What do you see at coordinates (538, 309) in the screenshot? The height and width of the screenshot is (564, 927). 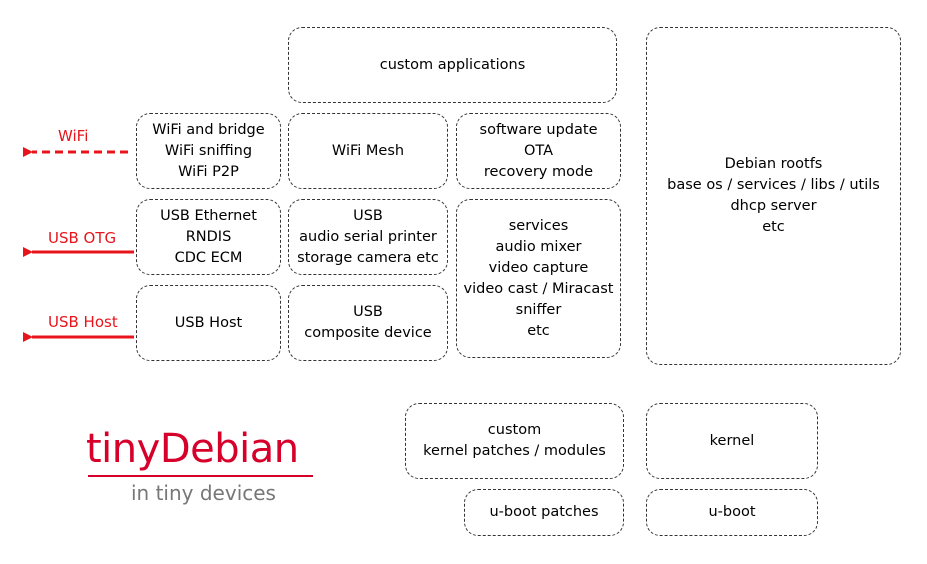 I see `box-line: sniffer` at bounding box center [538, 309].